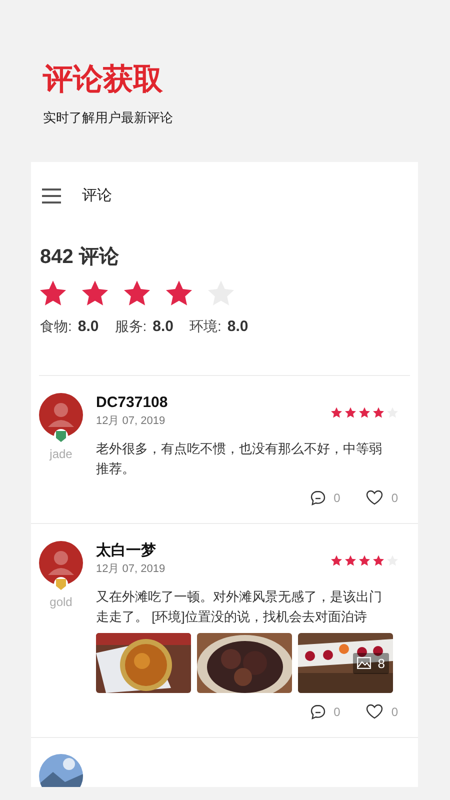 Image resolution: width=450 pixels, height=800 pixels. I want to click on image-icon, so click(363, 663).